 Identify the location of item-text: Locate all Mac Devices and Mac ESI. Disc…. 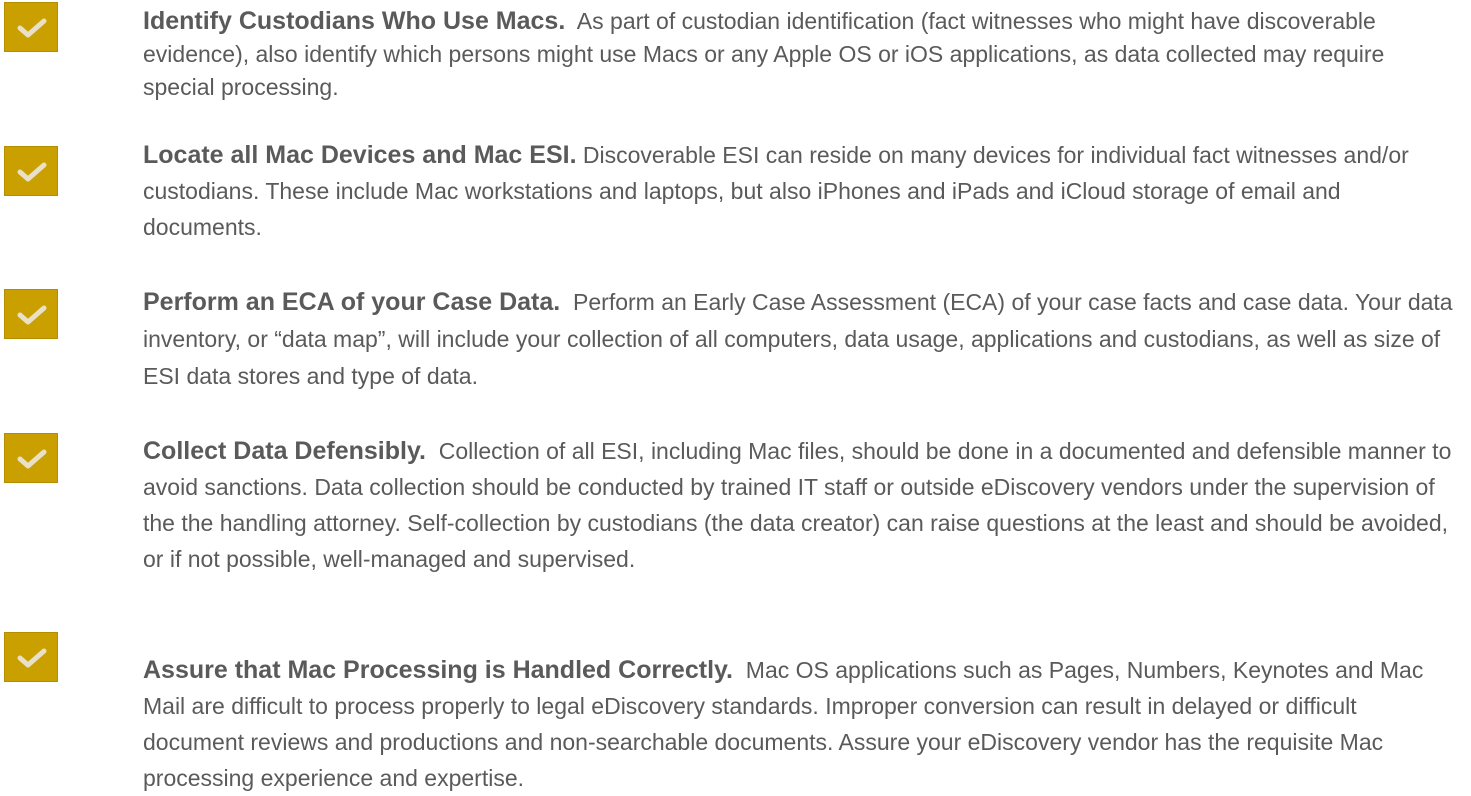
(800, 191).